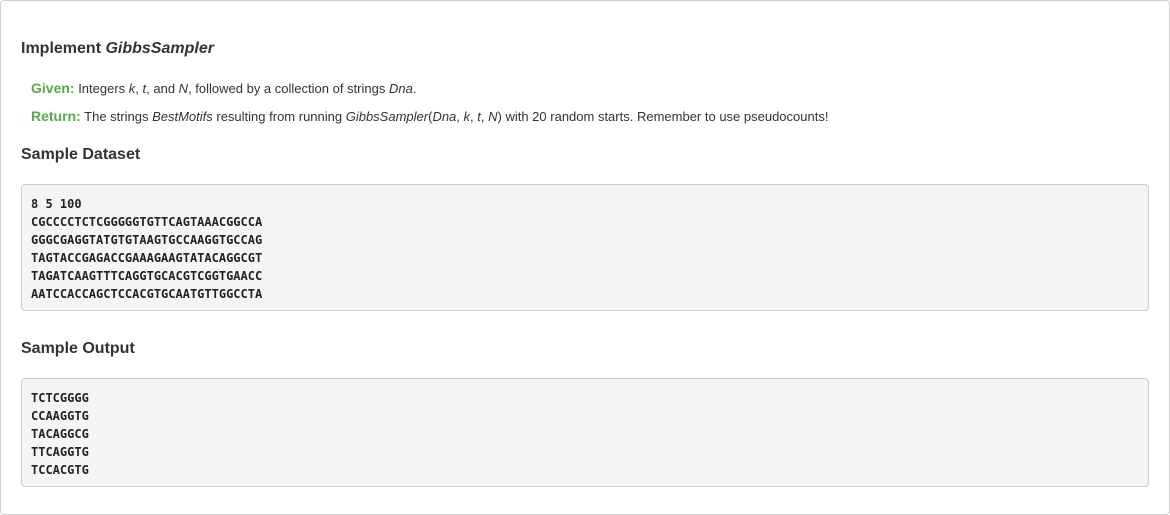  Describe the element at coordinates (56, 116) in the screenshot. I see `return-label: Return:` at that location.